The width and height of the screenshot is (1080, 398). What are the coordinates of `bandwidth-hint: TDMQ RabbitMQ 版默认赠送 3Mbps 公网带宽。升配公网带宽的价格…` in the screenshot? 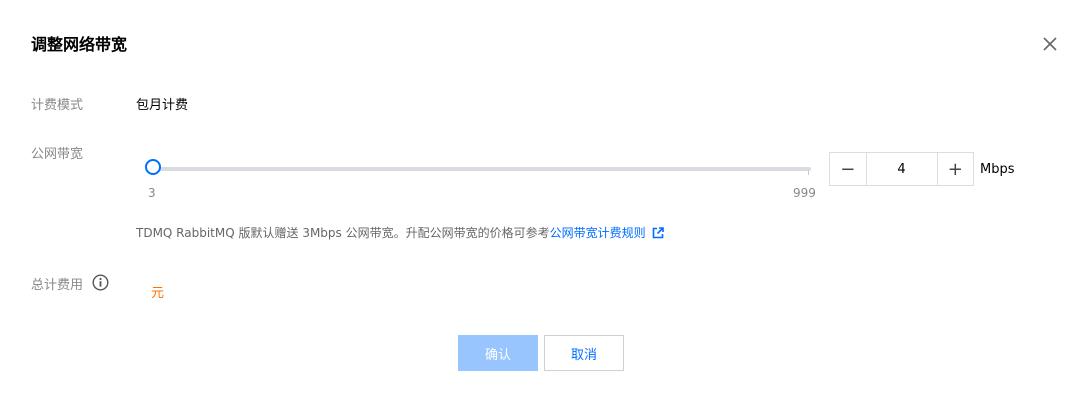 It's located at (400, 232).